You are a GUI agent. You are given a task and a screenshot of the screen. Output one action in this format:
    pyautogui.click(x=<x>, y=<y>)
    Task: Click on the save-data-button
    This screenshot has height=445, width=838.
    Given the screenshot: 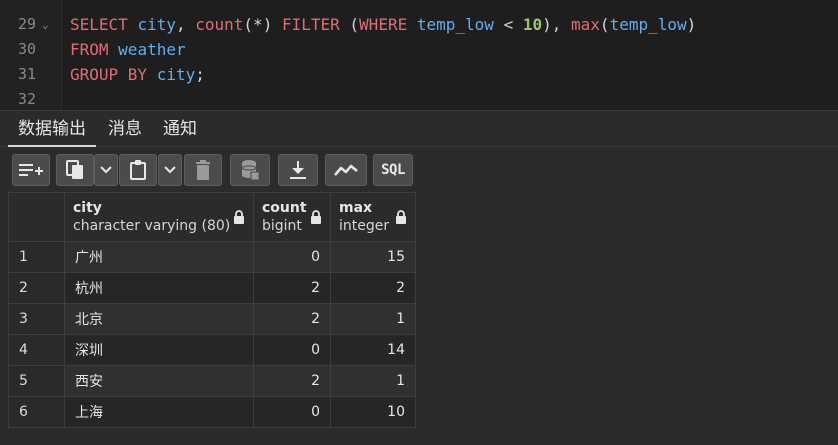 What is the action you would take?
    pyautogui.click(x=250, y=170)
    